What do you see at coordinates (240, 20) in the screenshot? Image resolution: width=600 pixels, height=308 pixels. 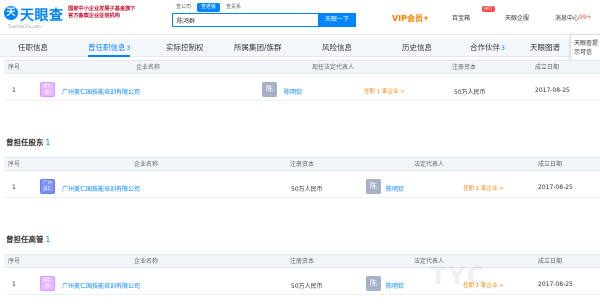 I see `search-input` at bounding box center [240, 20].